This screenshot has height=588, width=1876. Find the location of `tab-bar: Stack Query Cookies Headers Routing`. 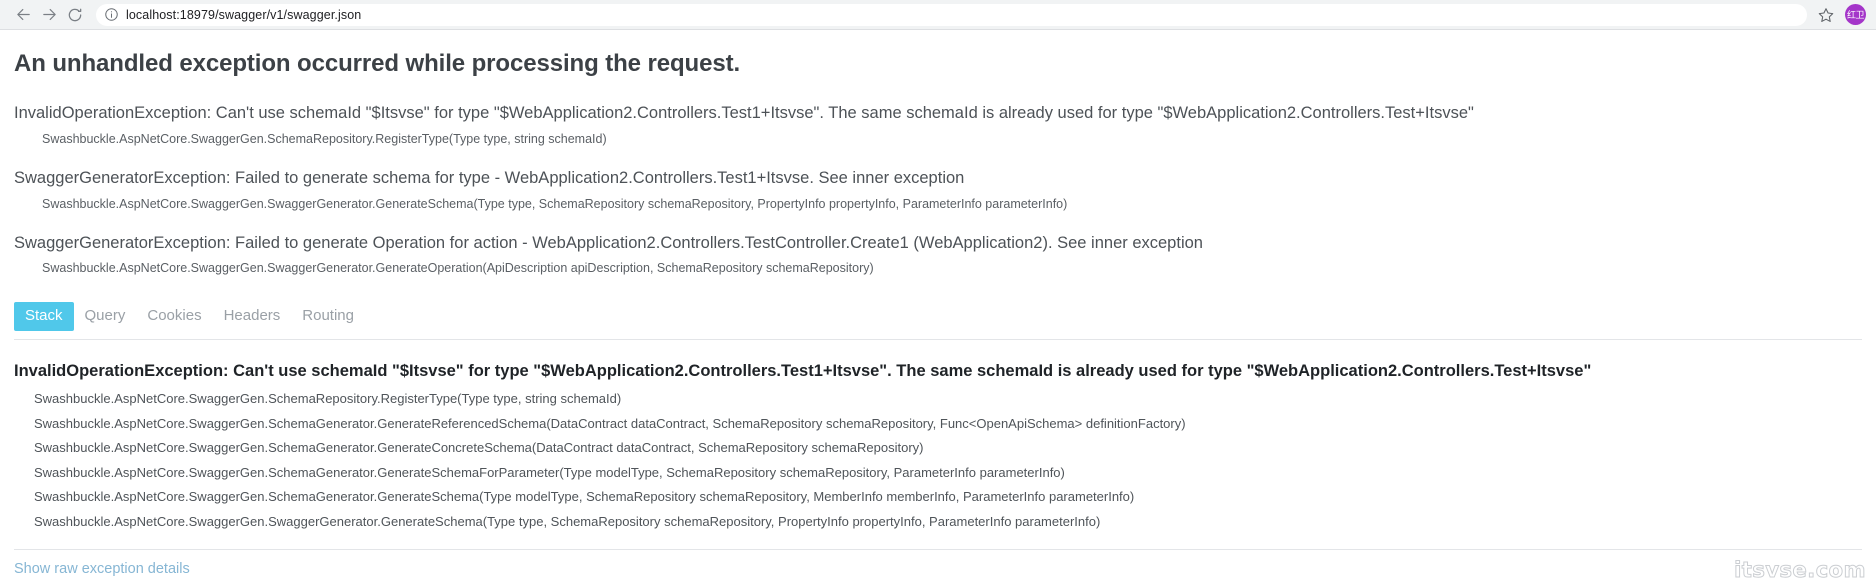

tab-bar: Stack Query Cookies Headers Routing is located at coordinates (938, 317).